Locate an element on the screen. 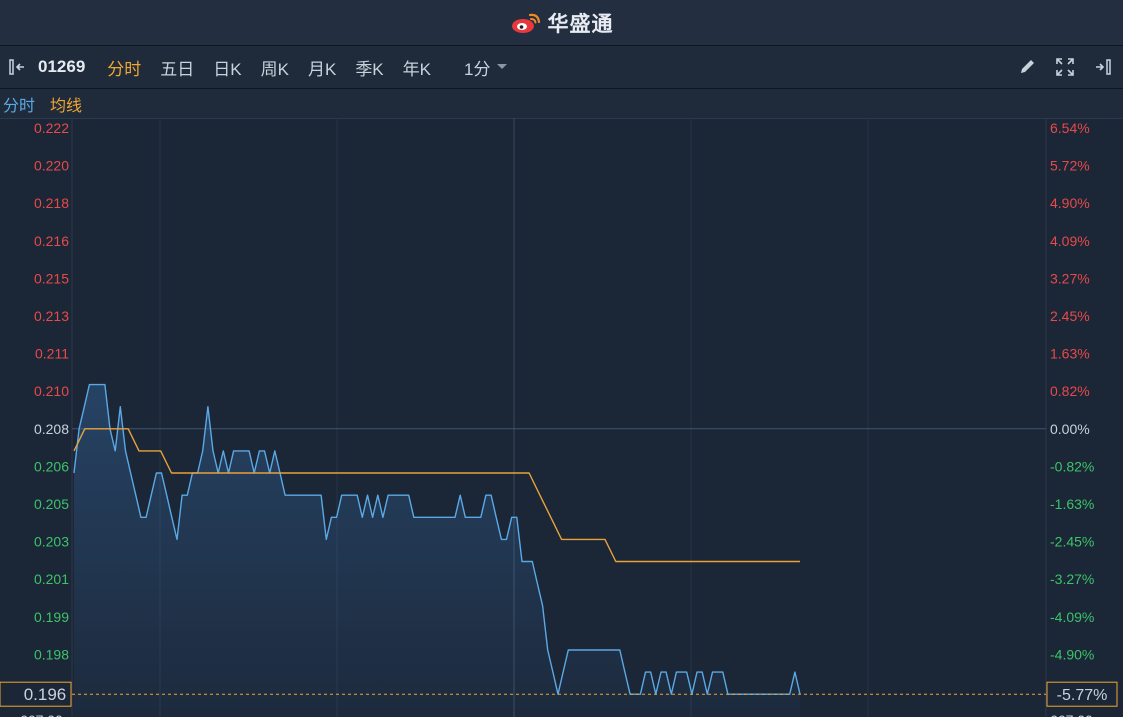 Image resolution: width=1123 pixels, height=717 pixels. y-tick-label-right: 6.54% is located at coordinates (1070, 128).